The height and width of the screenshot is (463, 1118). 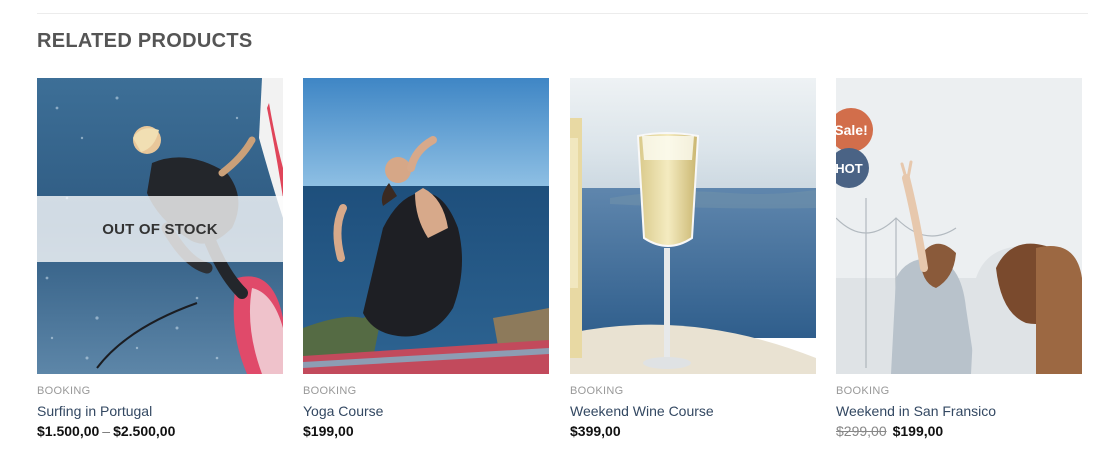 I want to click on divider, so click(x=562, y=13).